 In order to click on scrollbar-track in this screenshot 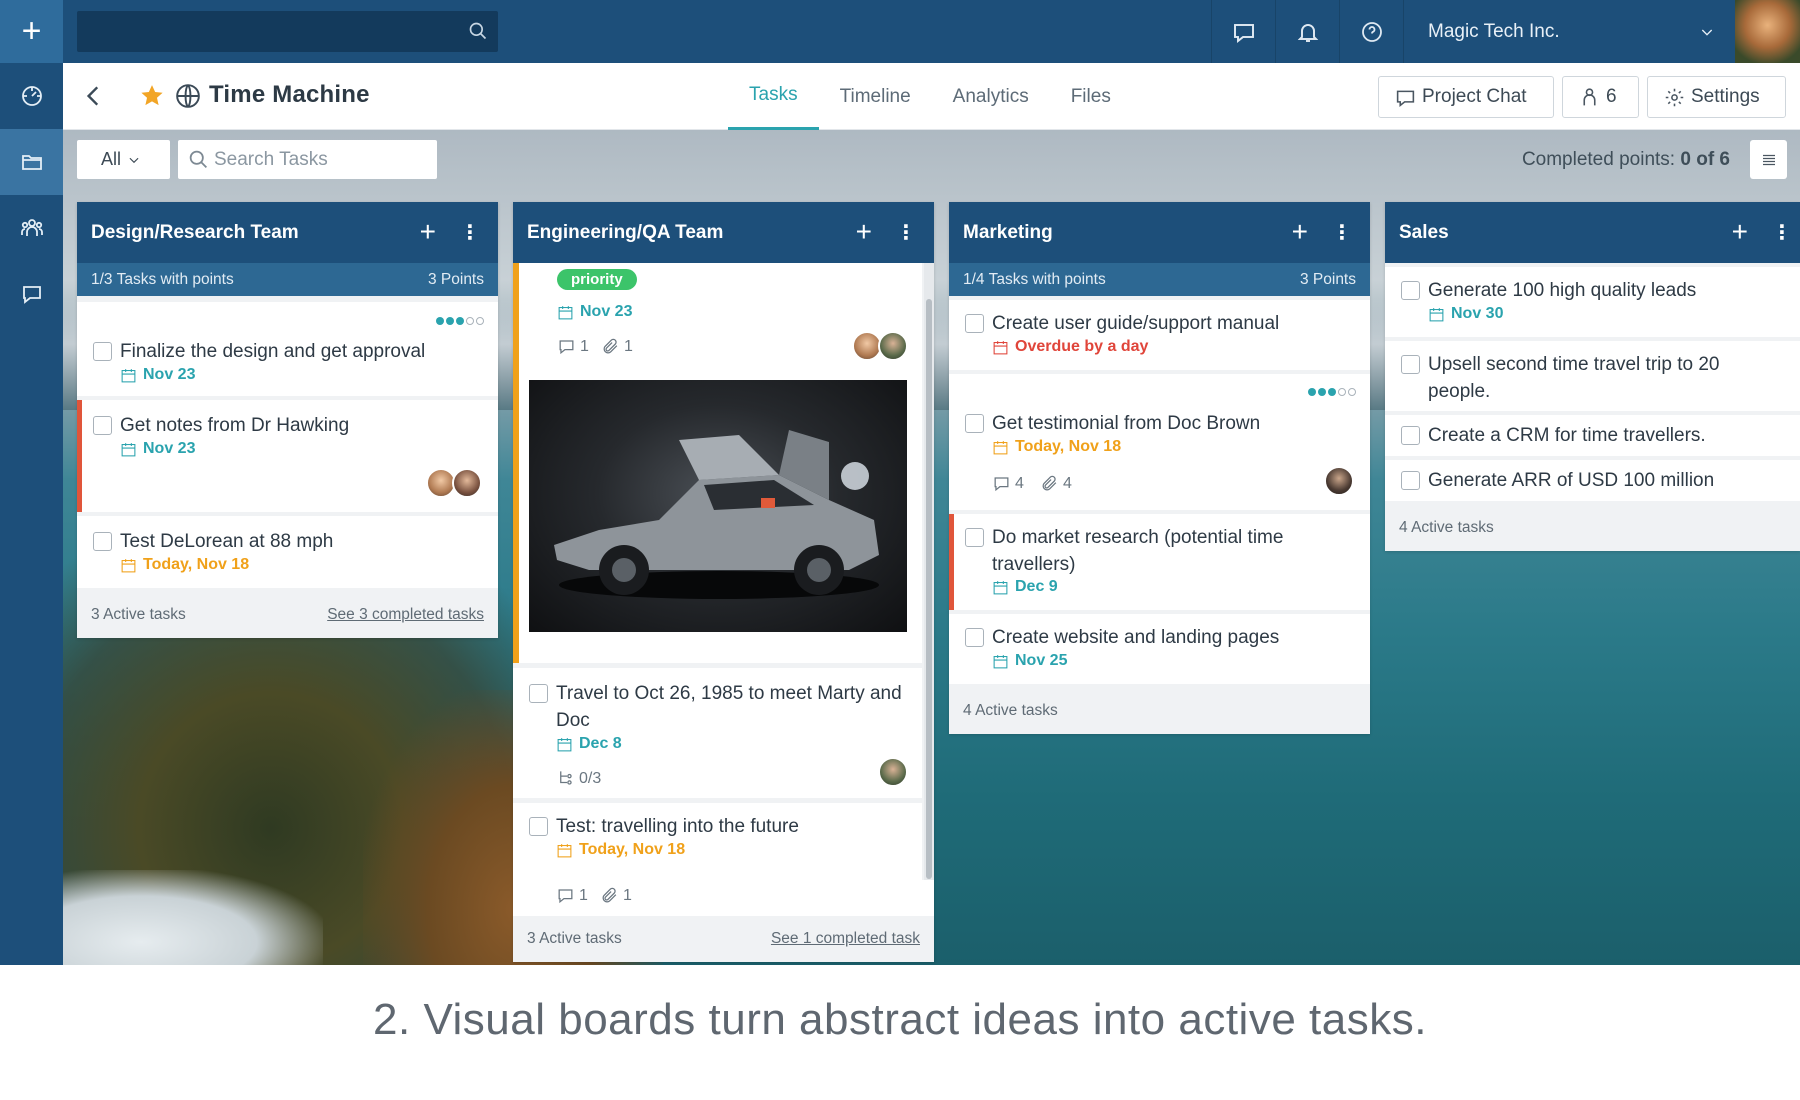, I will do `click(929, 571)`.